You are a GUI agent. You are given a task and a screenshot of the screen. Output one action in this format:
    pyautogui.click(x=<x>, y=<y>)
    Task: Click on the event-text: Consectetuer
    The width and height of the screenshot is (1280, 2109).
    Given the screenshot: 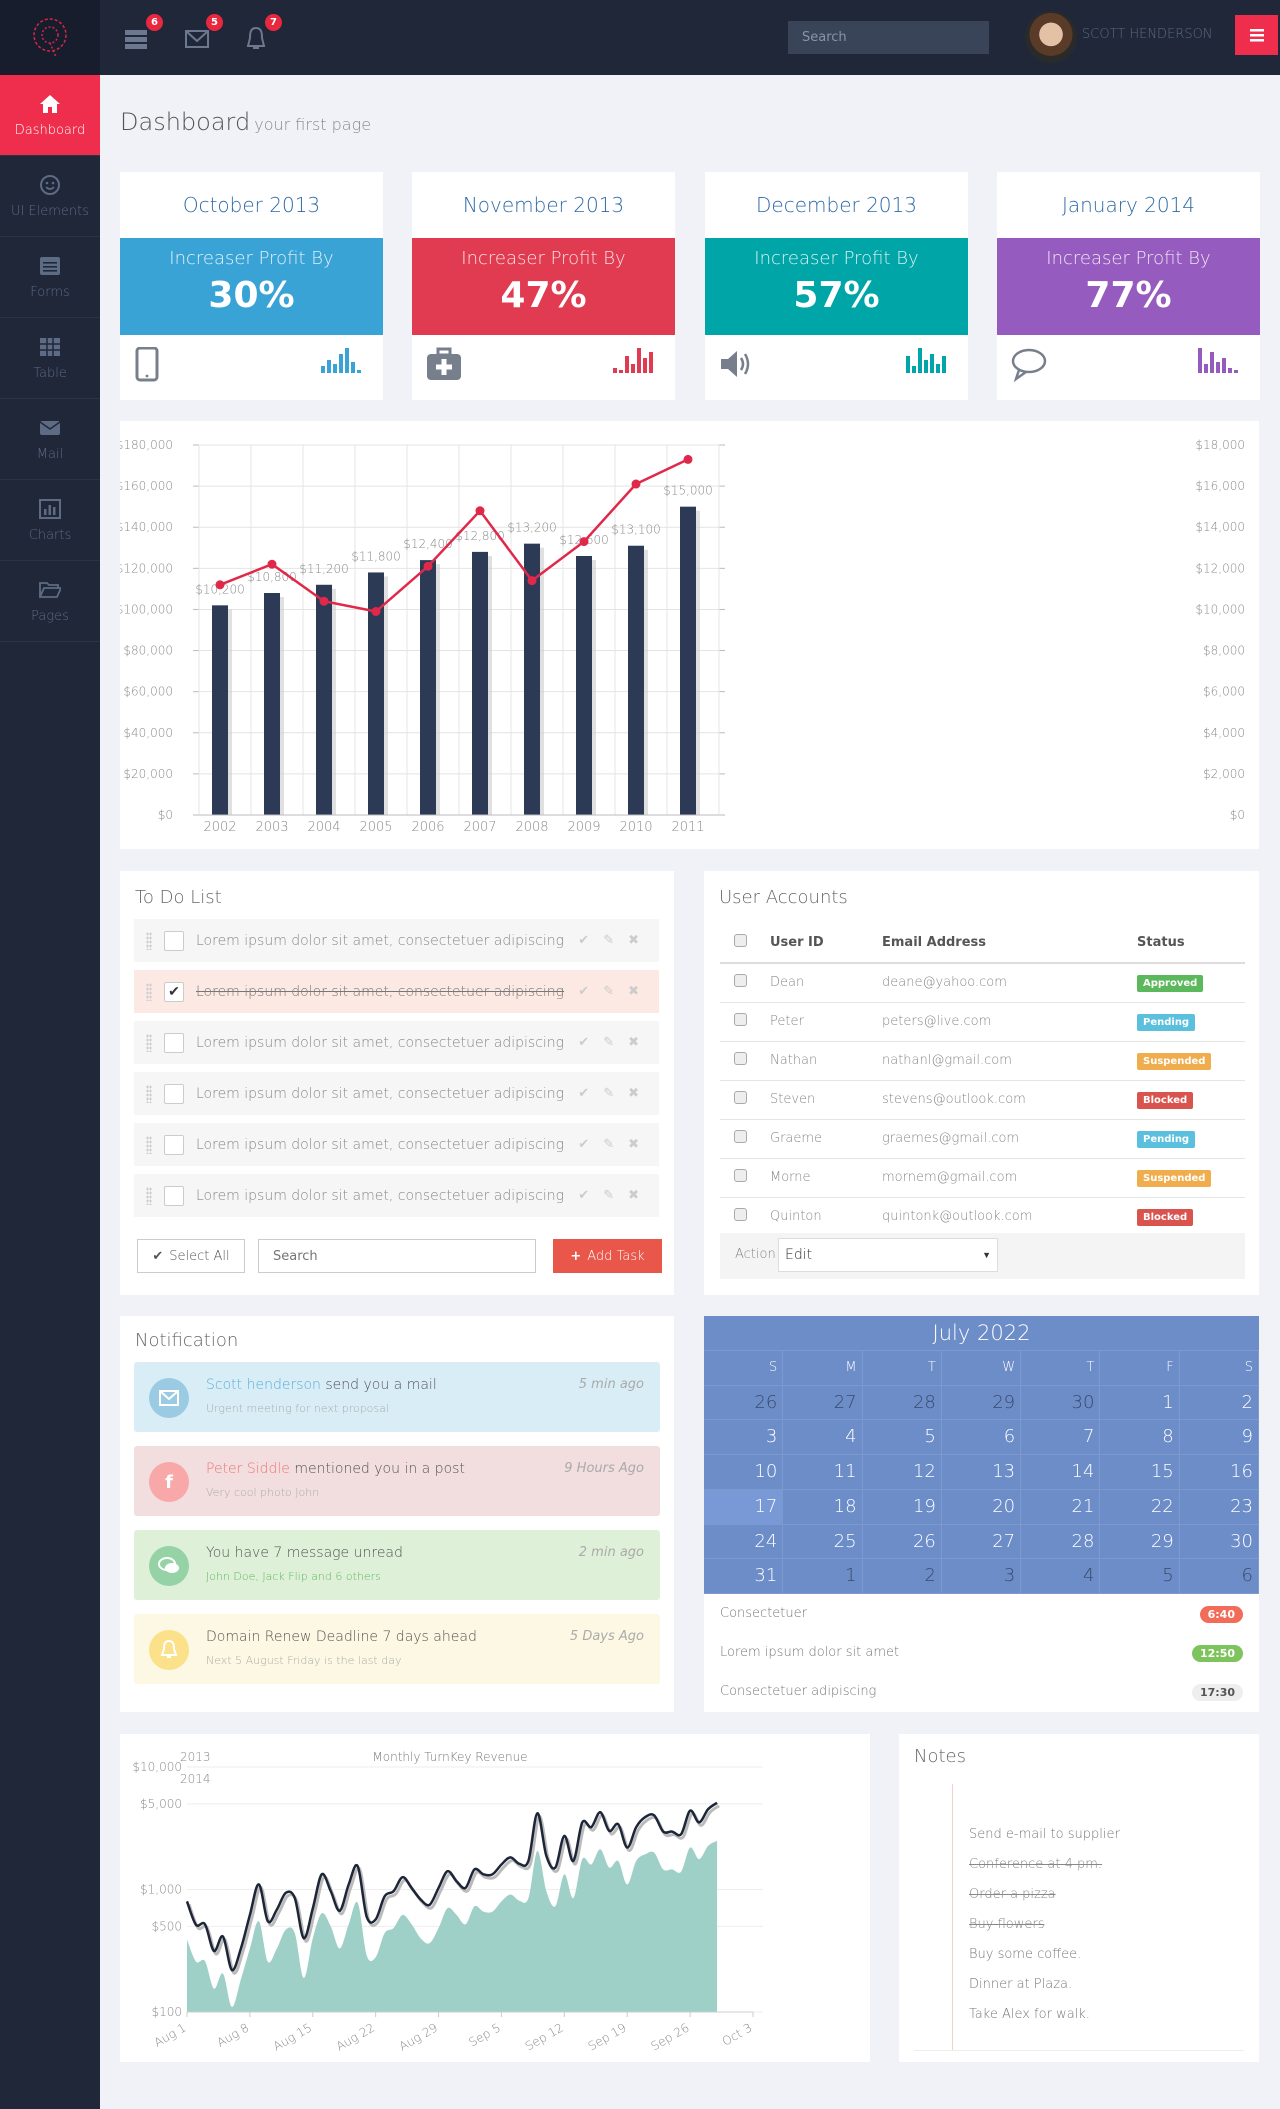 What is the action you would take?
    pyautogui.click(x=763, y=1613)
    